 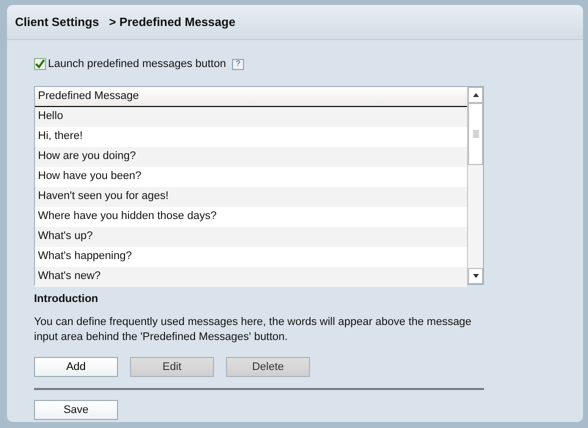 What do you see at coordinates (76, 410) in the screenshot?
I see `save-button: Save` at bounding box center [76, 410].